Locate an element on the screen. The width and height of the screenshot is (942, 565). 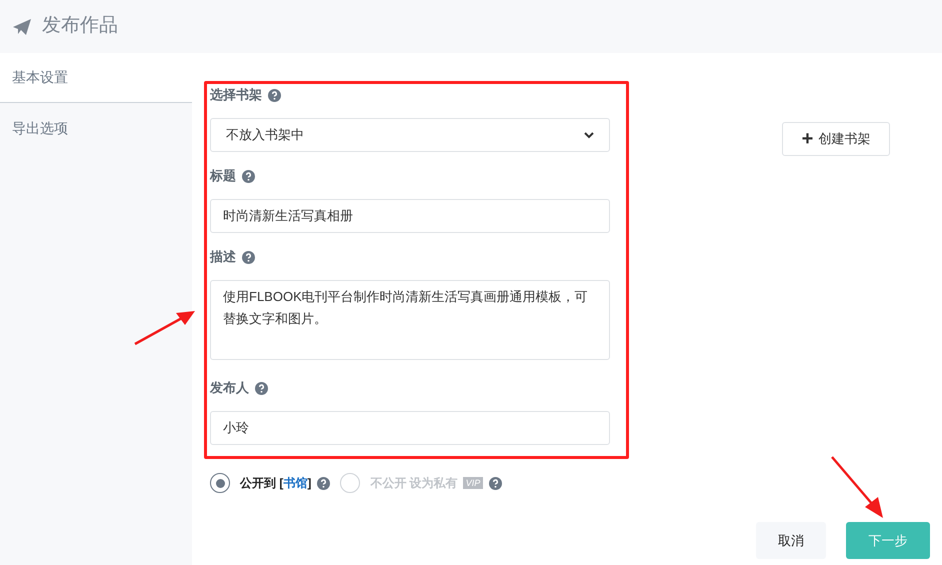
chevron-down-icon is located at coordinates (589, 135).